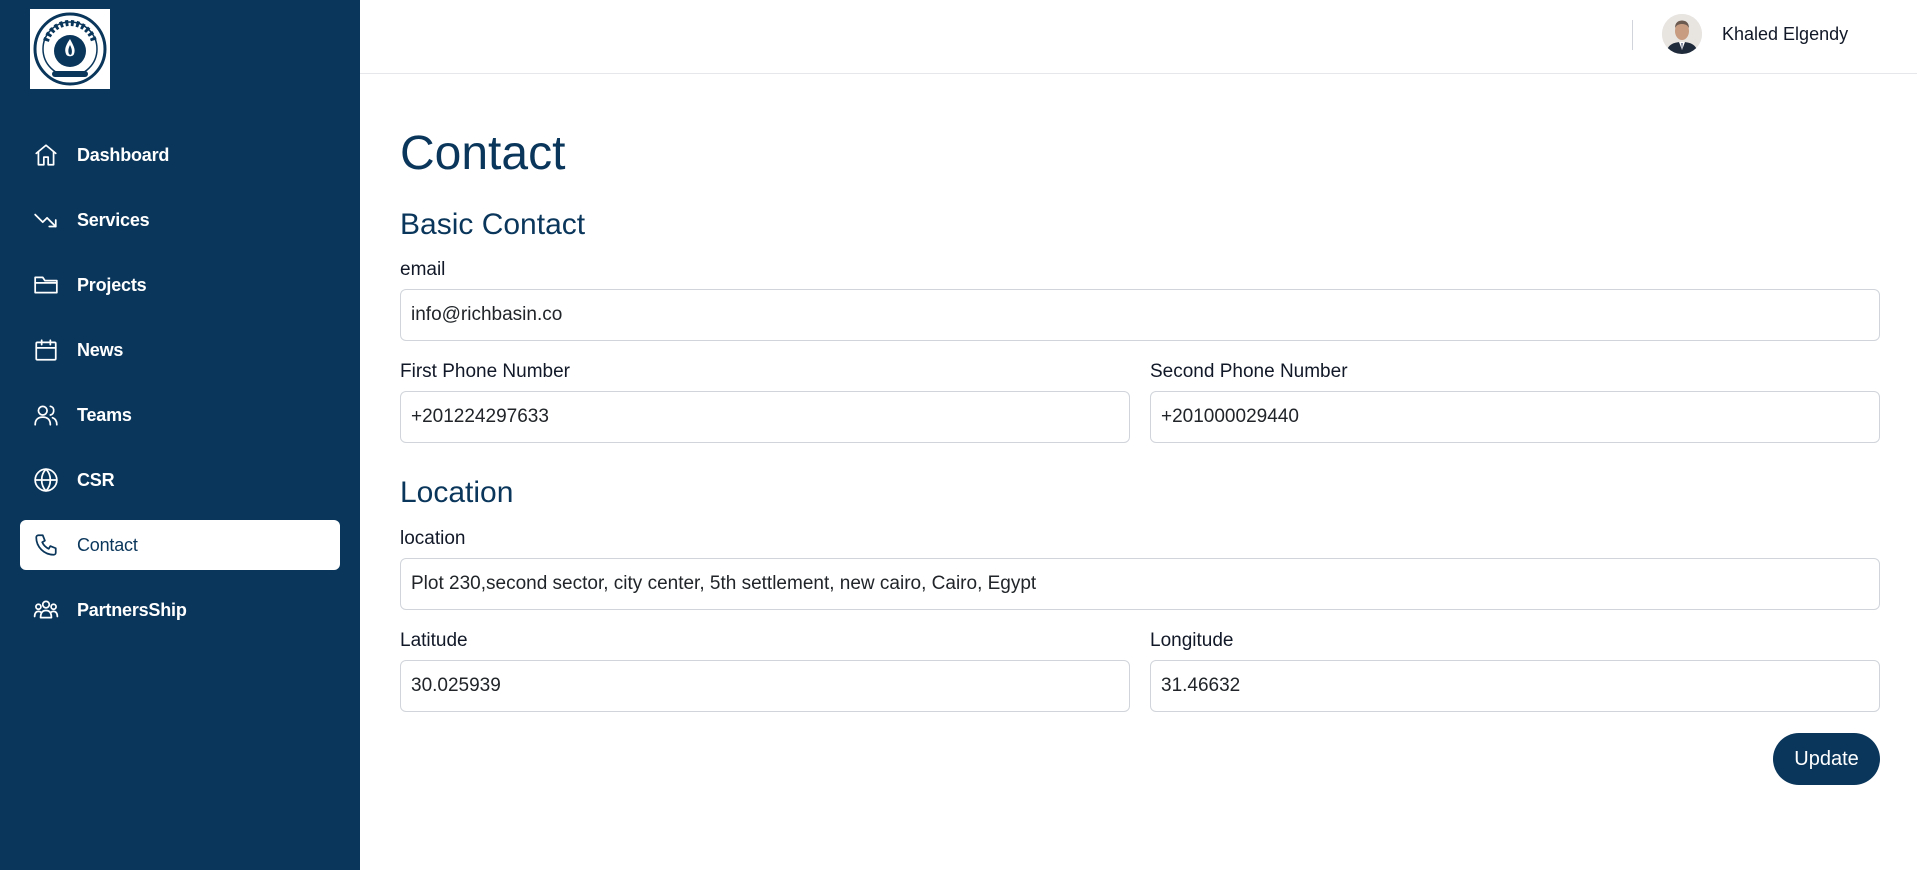 The height and width of the screenshot is (870, 1917). What do you see at coordinates (104, 414) in the screenshot?
I see `sidebar-item-label: Teams` at bounding box center [104, 414].